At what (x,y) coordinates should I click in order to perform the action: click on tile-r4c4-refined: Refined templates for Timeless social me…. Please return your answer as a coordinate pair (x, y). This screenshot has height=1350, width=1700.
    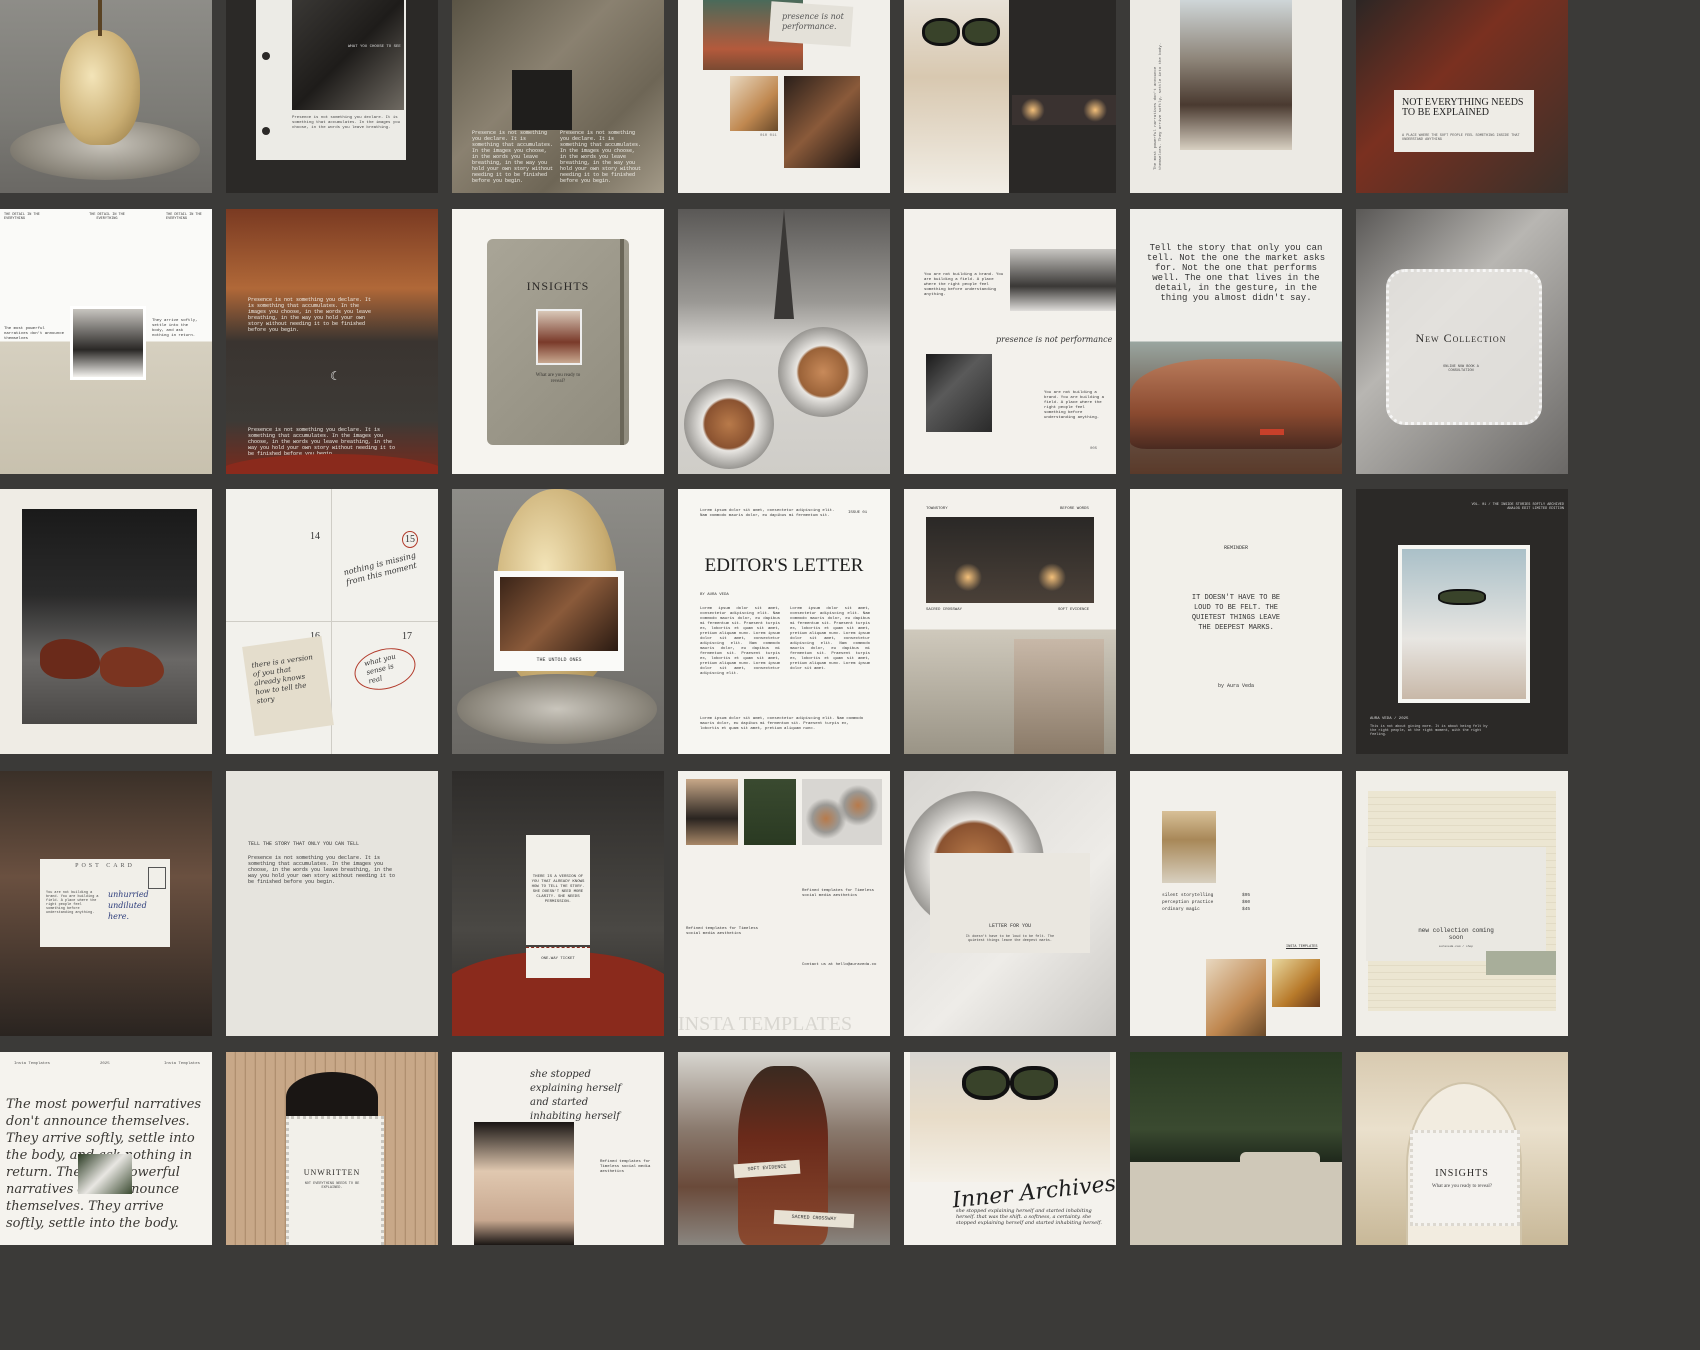
    Looking at the image, I should click on (784, 903).